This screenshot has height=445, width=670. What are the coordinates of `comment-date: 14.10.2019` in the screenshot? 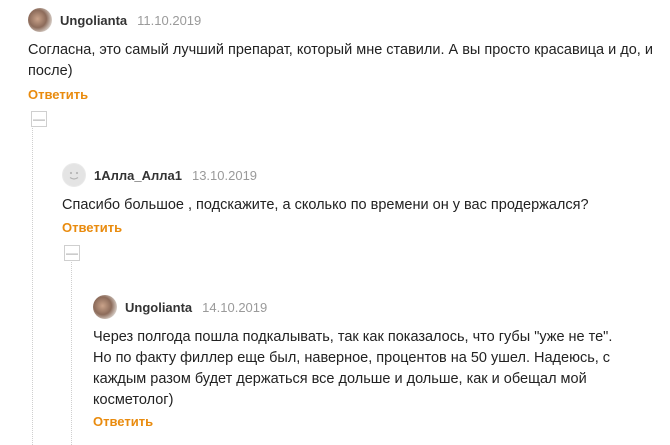 It's located at (235, 307).